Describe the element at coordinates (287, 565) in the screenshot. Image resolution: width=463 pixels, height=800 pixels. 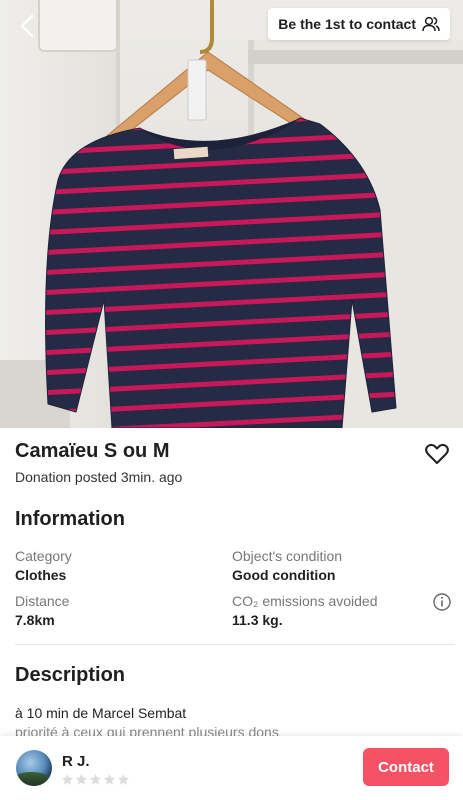
I see `info-condition: Object's condition Good condition` at that location.